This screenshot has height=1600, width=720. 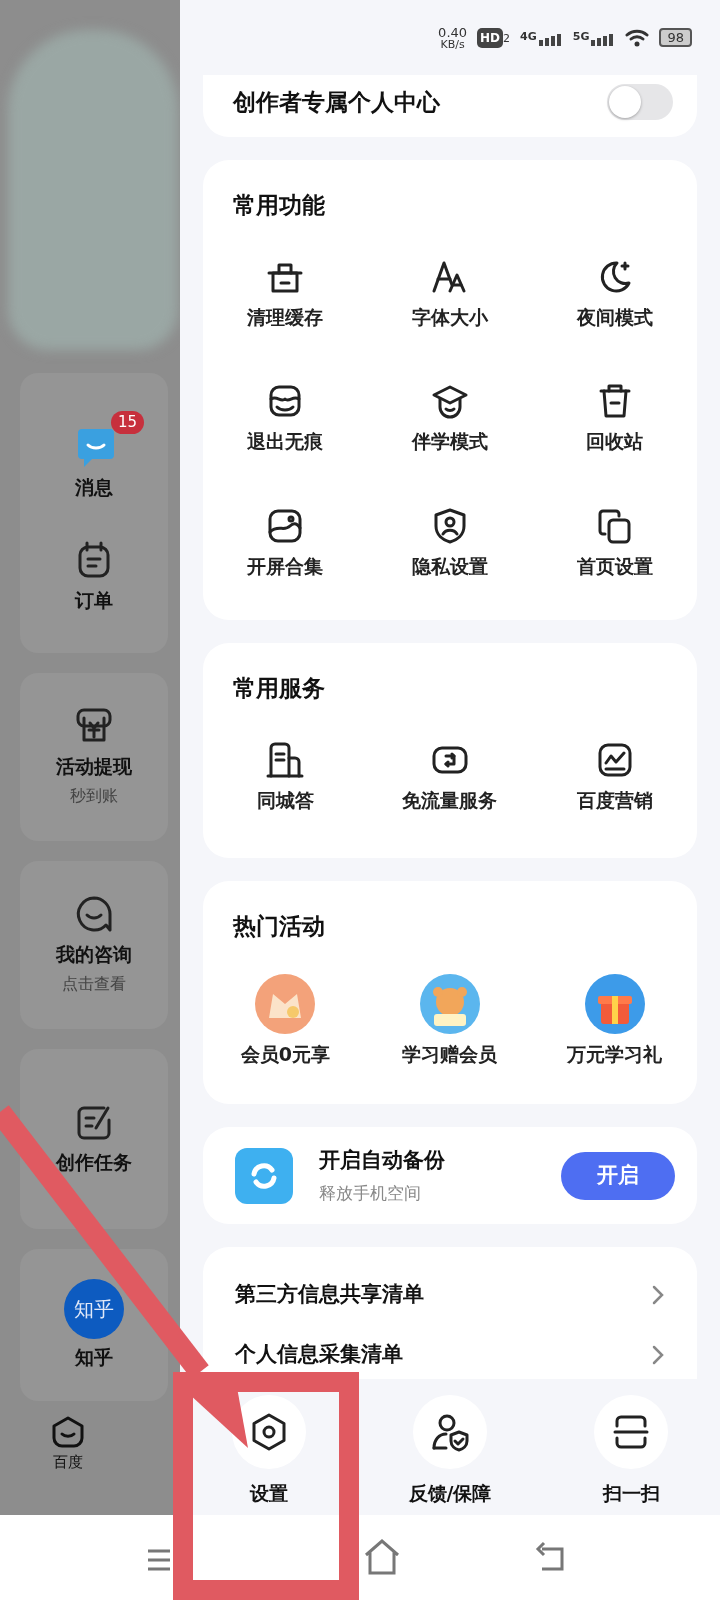 What do you see at coordinates (637, 37) in the screenshot?
I see `wifi-icon` at bounding box center [637, 37].